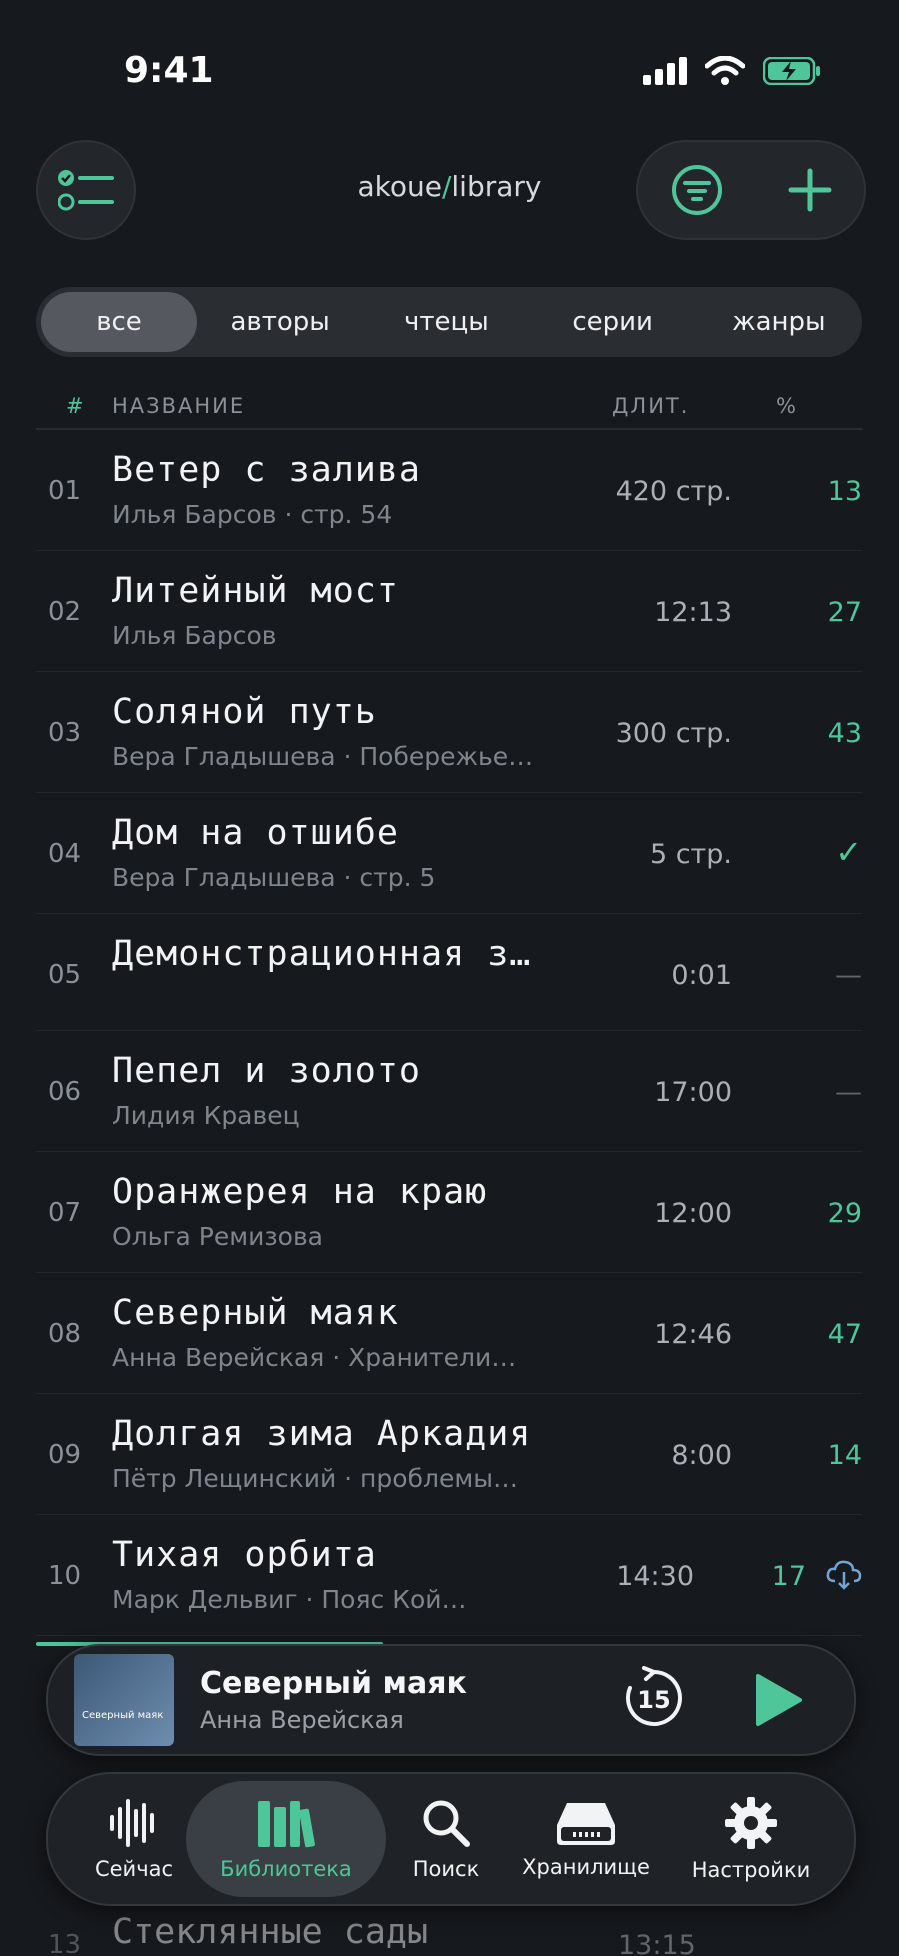 This screenshot has width=899, height=1956. I want to click on player-title: Северный маяк, so click(333, 1683).